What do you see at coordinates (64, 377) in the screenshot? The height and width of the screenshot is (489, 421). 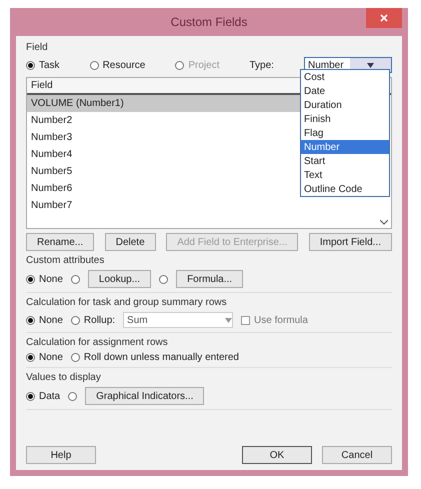 I see `group-label: Values to display` at bounding box center [64, 377].